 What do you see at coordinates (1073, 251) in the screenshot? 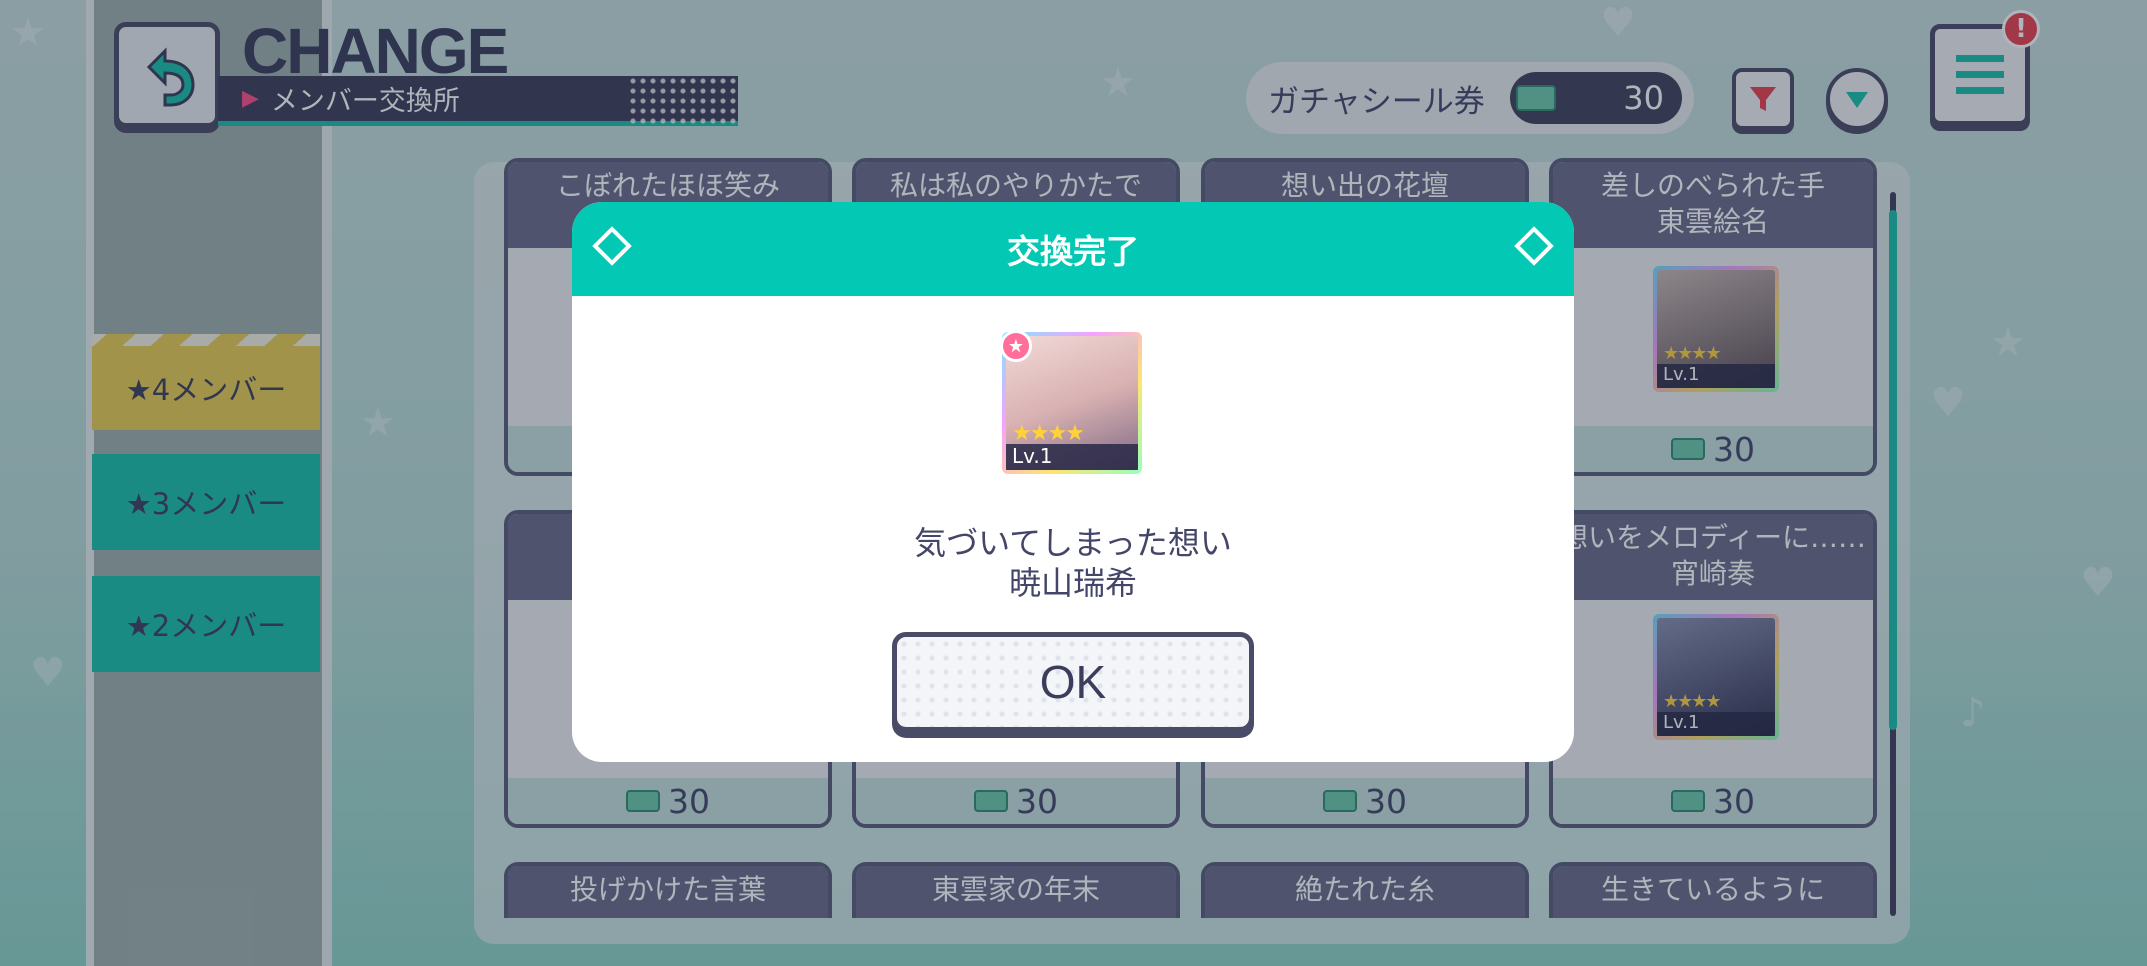
I see `dialog-title: 交換完了` at bounding box center [1073, 251].